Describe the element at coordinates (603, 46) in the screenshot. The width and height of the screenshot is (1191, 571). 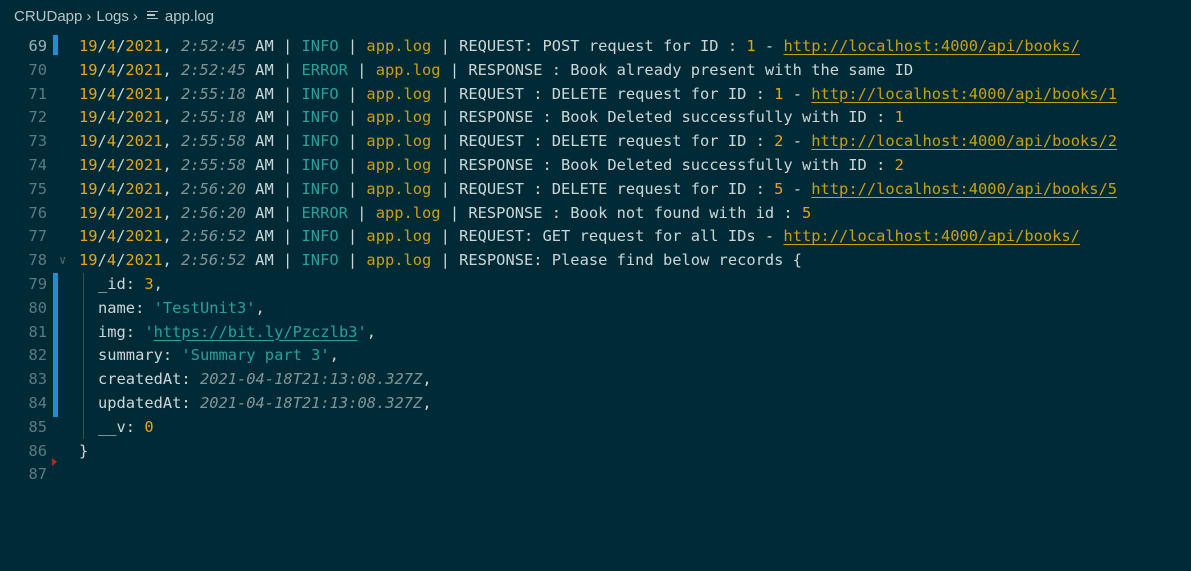
I see `log-message: REQUEST: POST request for ID :` at that location.